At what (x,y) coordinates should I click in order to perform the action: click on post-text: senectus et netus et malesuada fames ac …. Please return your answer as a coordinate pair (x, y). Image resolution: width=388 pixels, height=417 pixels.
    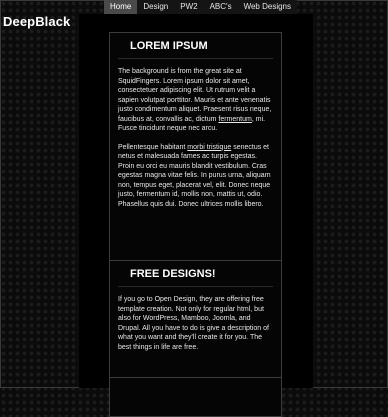
    Looking at the image, I should click on (194, 175).